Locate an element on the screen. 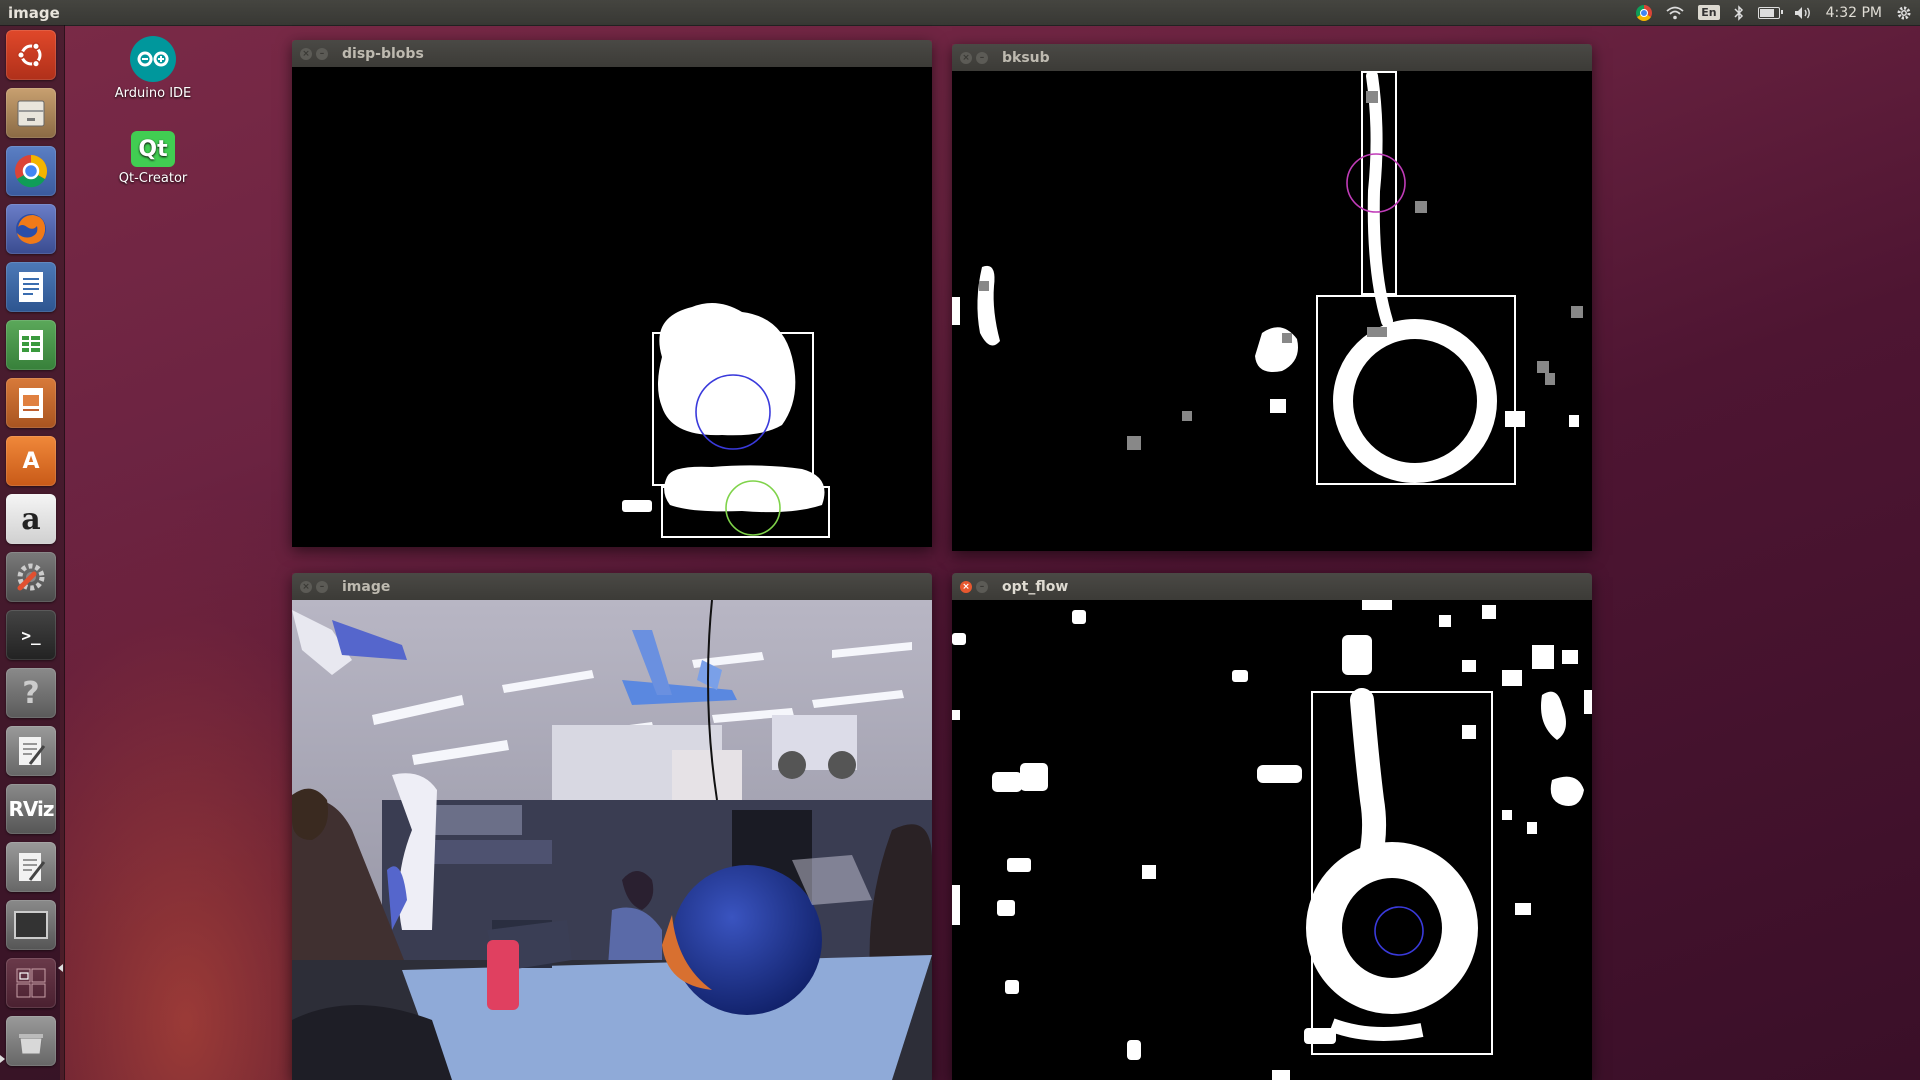  libreoffice-writer-icon is located at coordinates (31, 287).